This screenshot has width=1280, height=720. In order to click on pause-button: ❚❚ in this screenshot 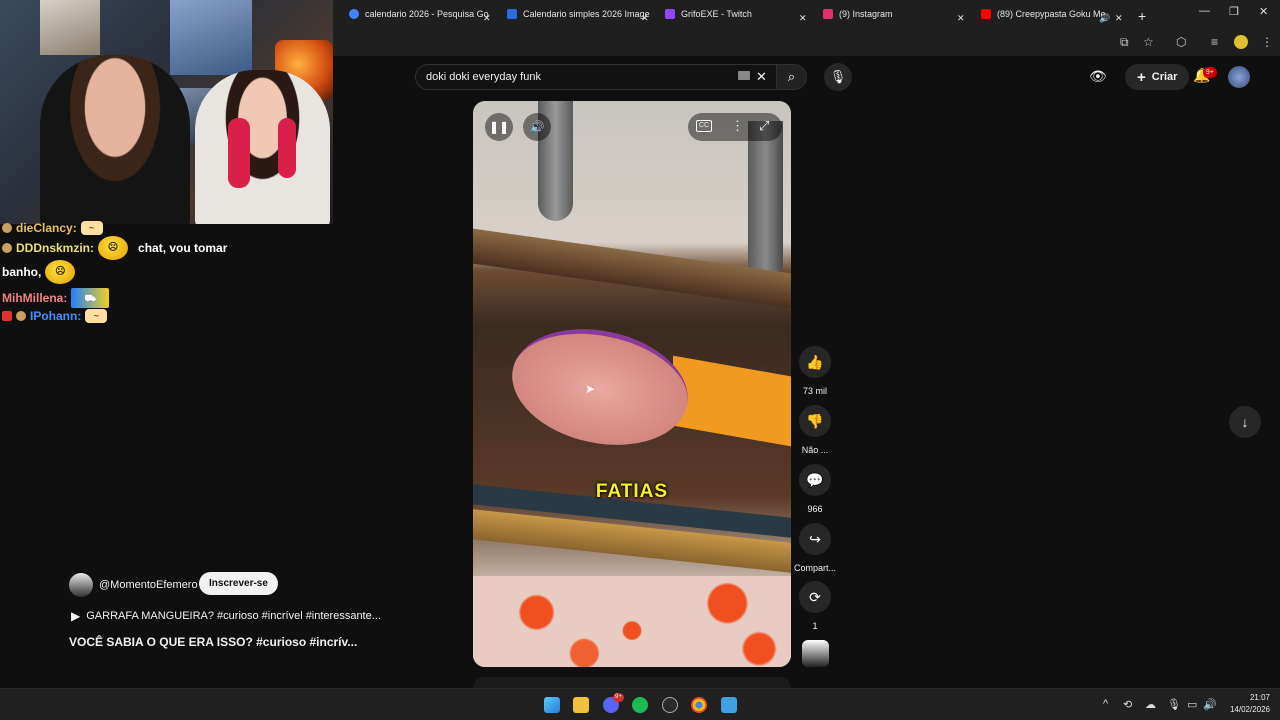, I will do `click(499, 127)`.